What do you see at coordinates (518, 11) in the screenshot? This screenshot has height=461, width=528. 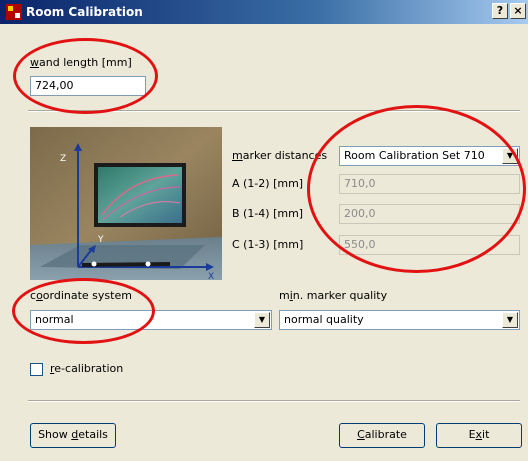 I see `close-button: ×` at bounding box center [518, 11].